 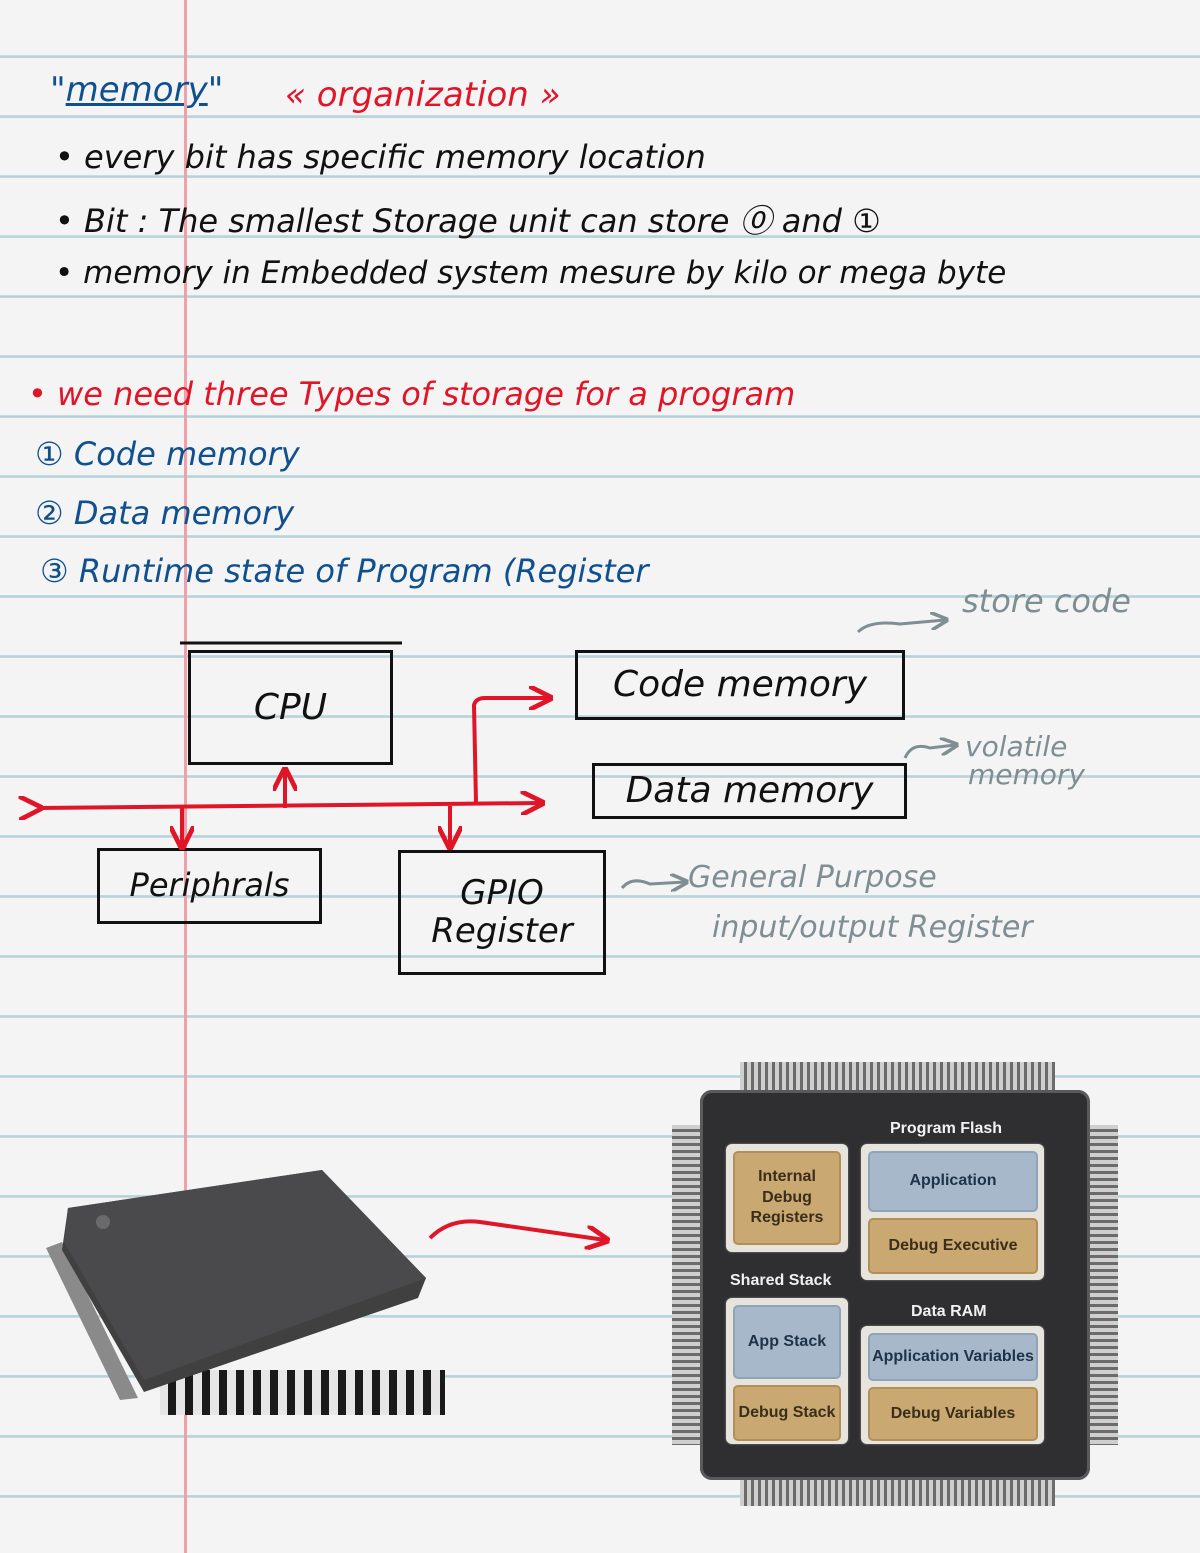 What do you see at coordinates (289, 805) in the screenshot?
I see `bus-line` at bounding box center [289, 805].